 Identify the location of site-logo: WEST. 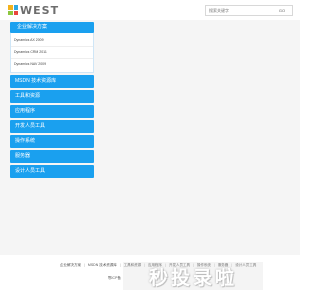
(33, 10).